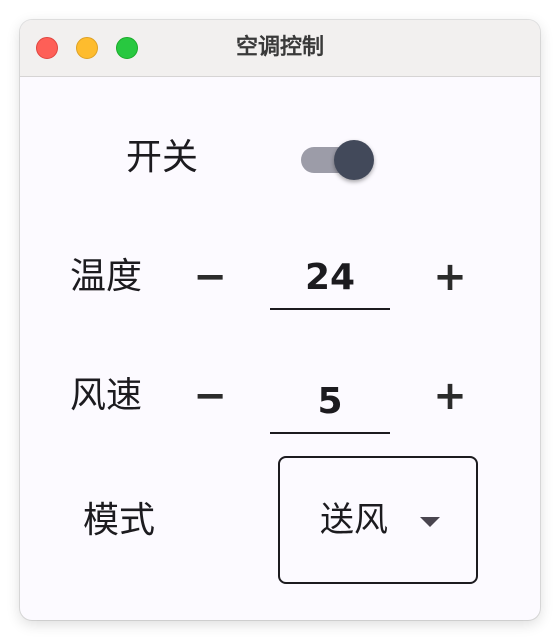 The image size is (560, 640). What do you see at coordinates (450, 396) in the screenshot?
I see `fan-speed-increase-button: +` at bounding box center [450, 396].